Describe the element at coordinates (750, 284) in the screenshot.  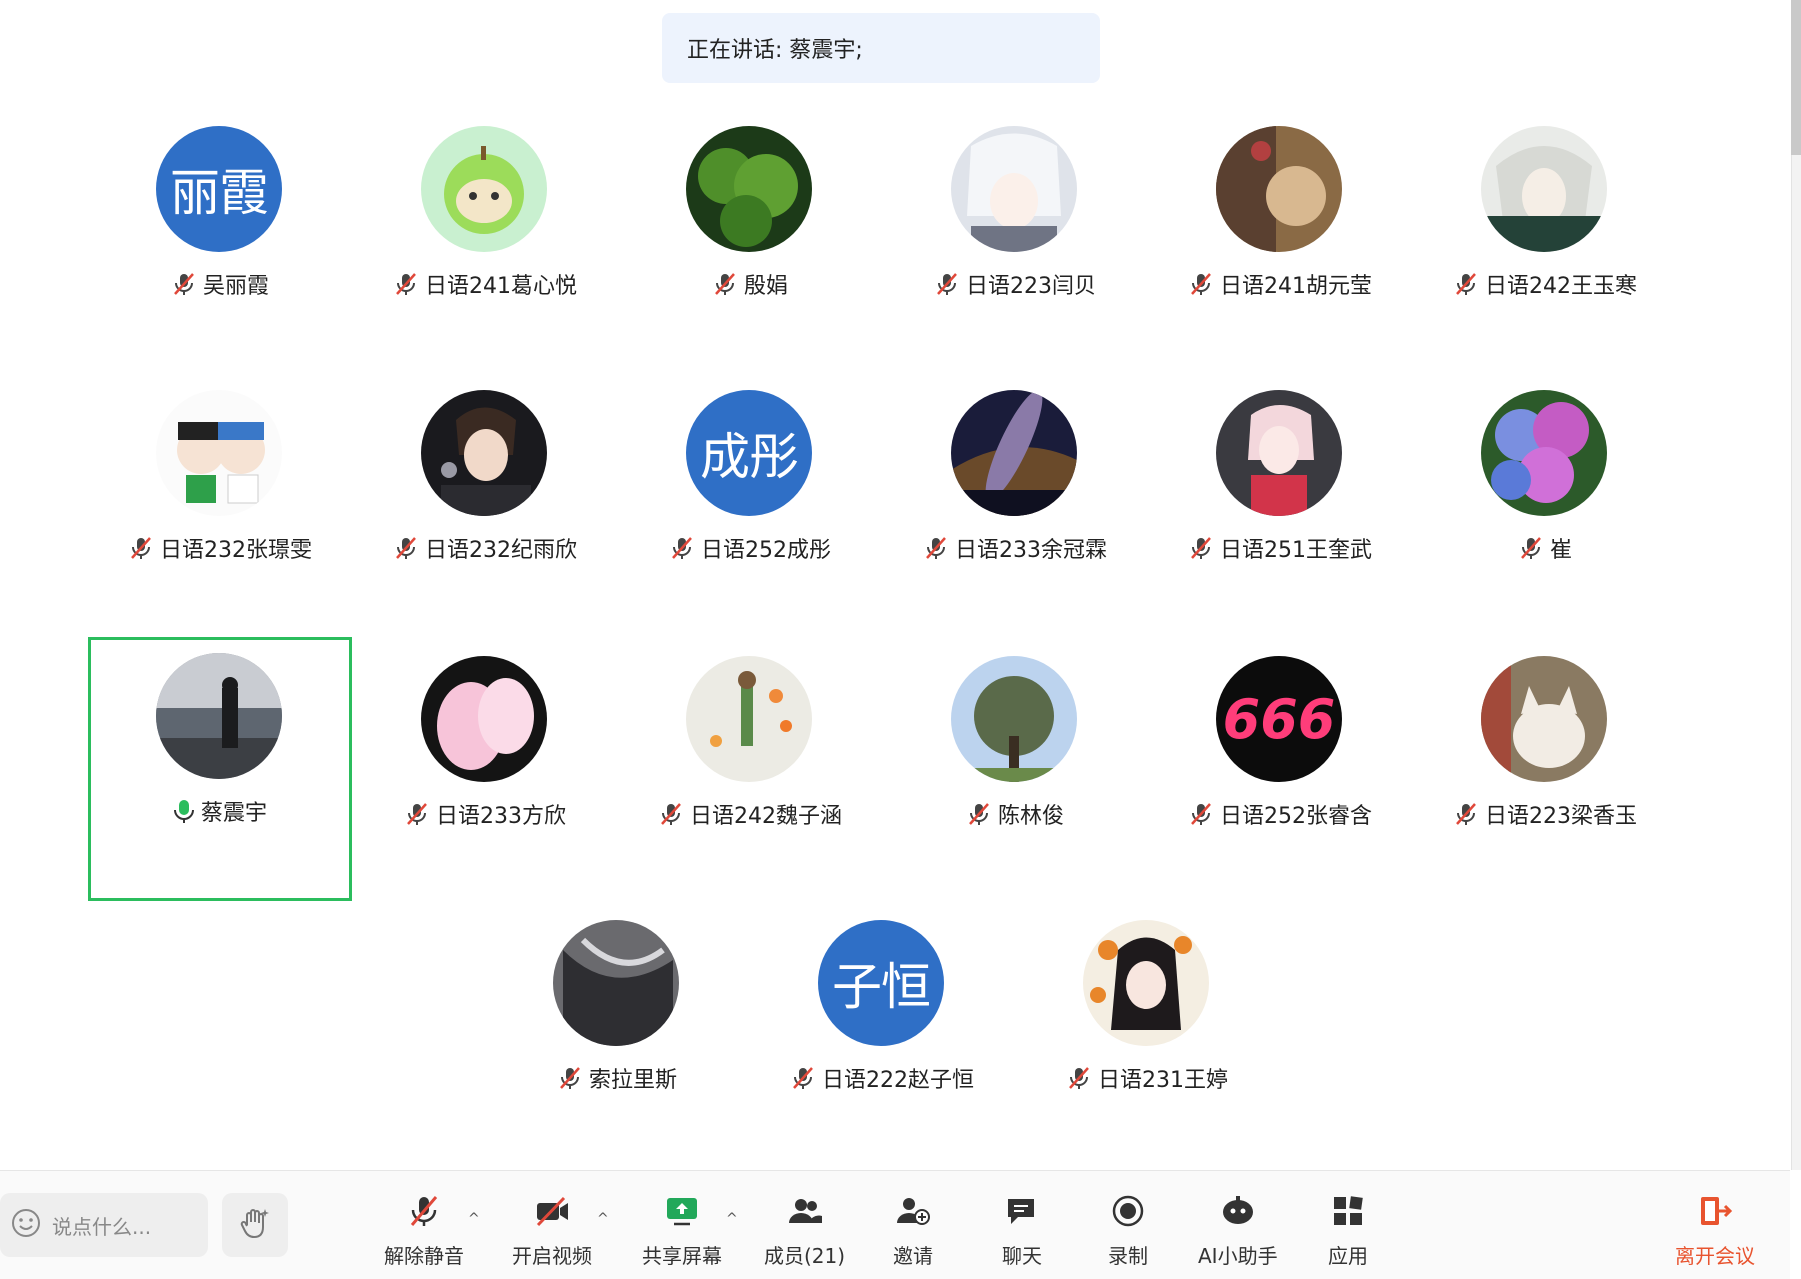
I see `participant-name-row: 殷娟` at that location.